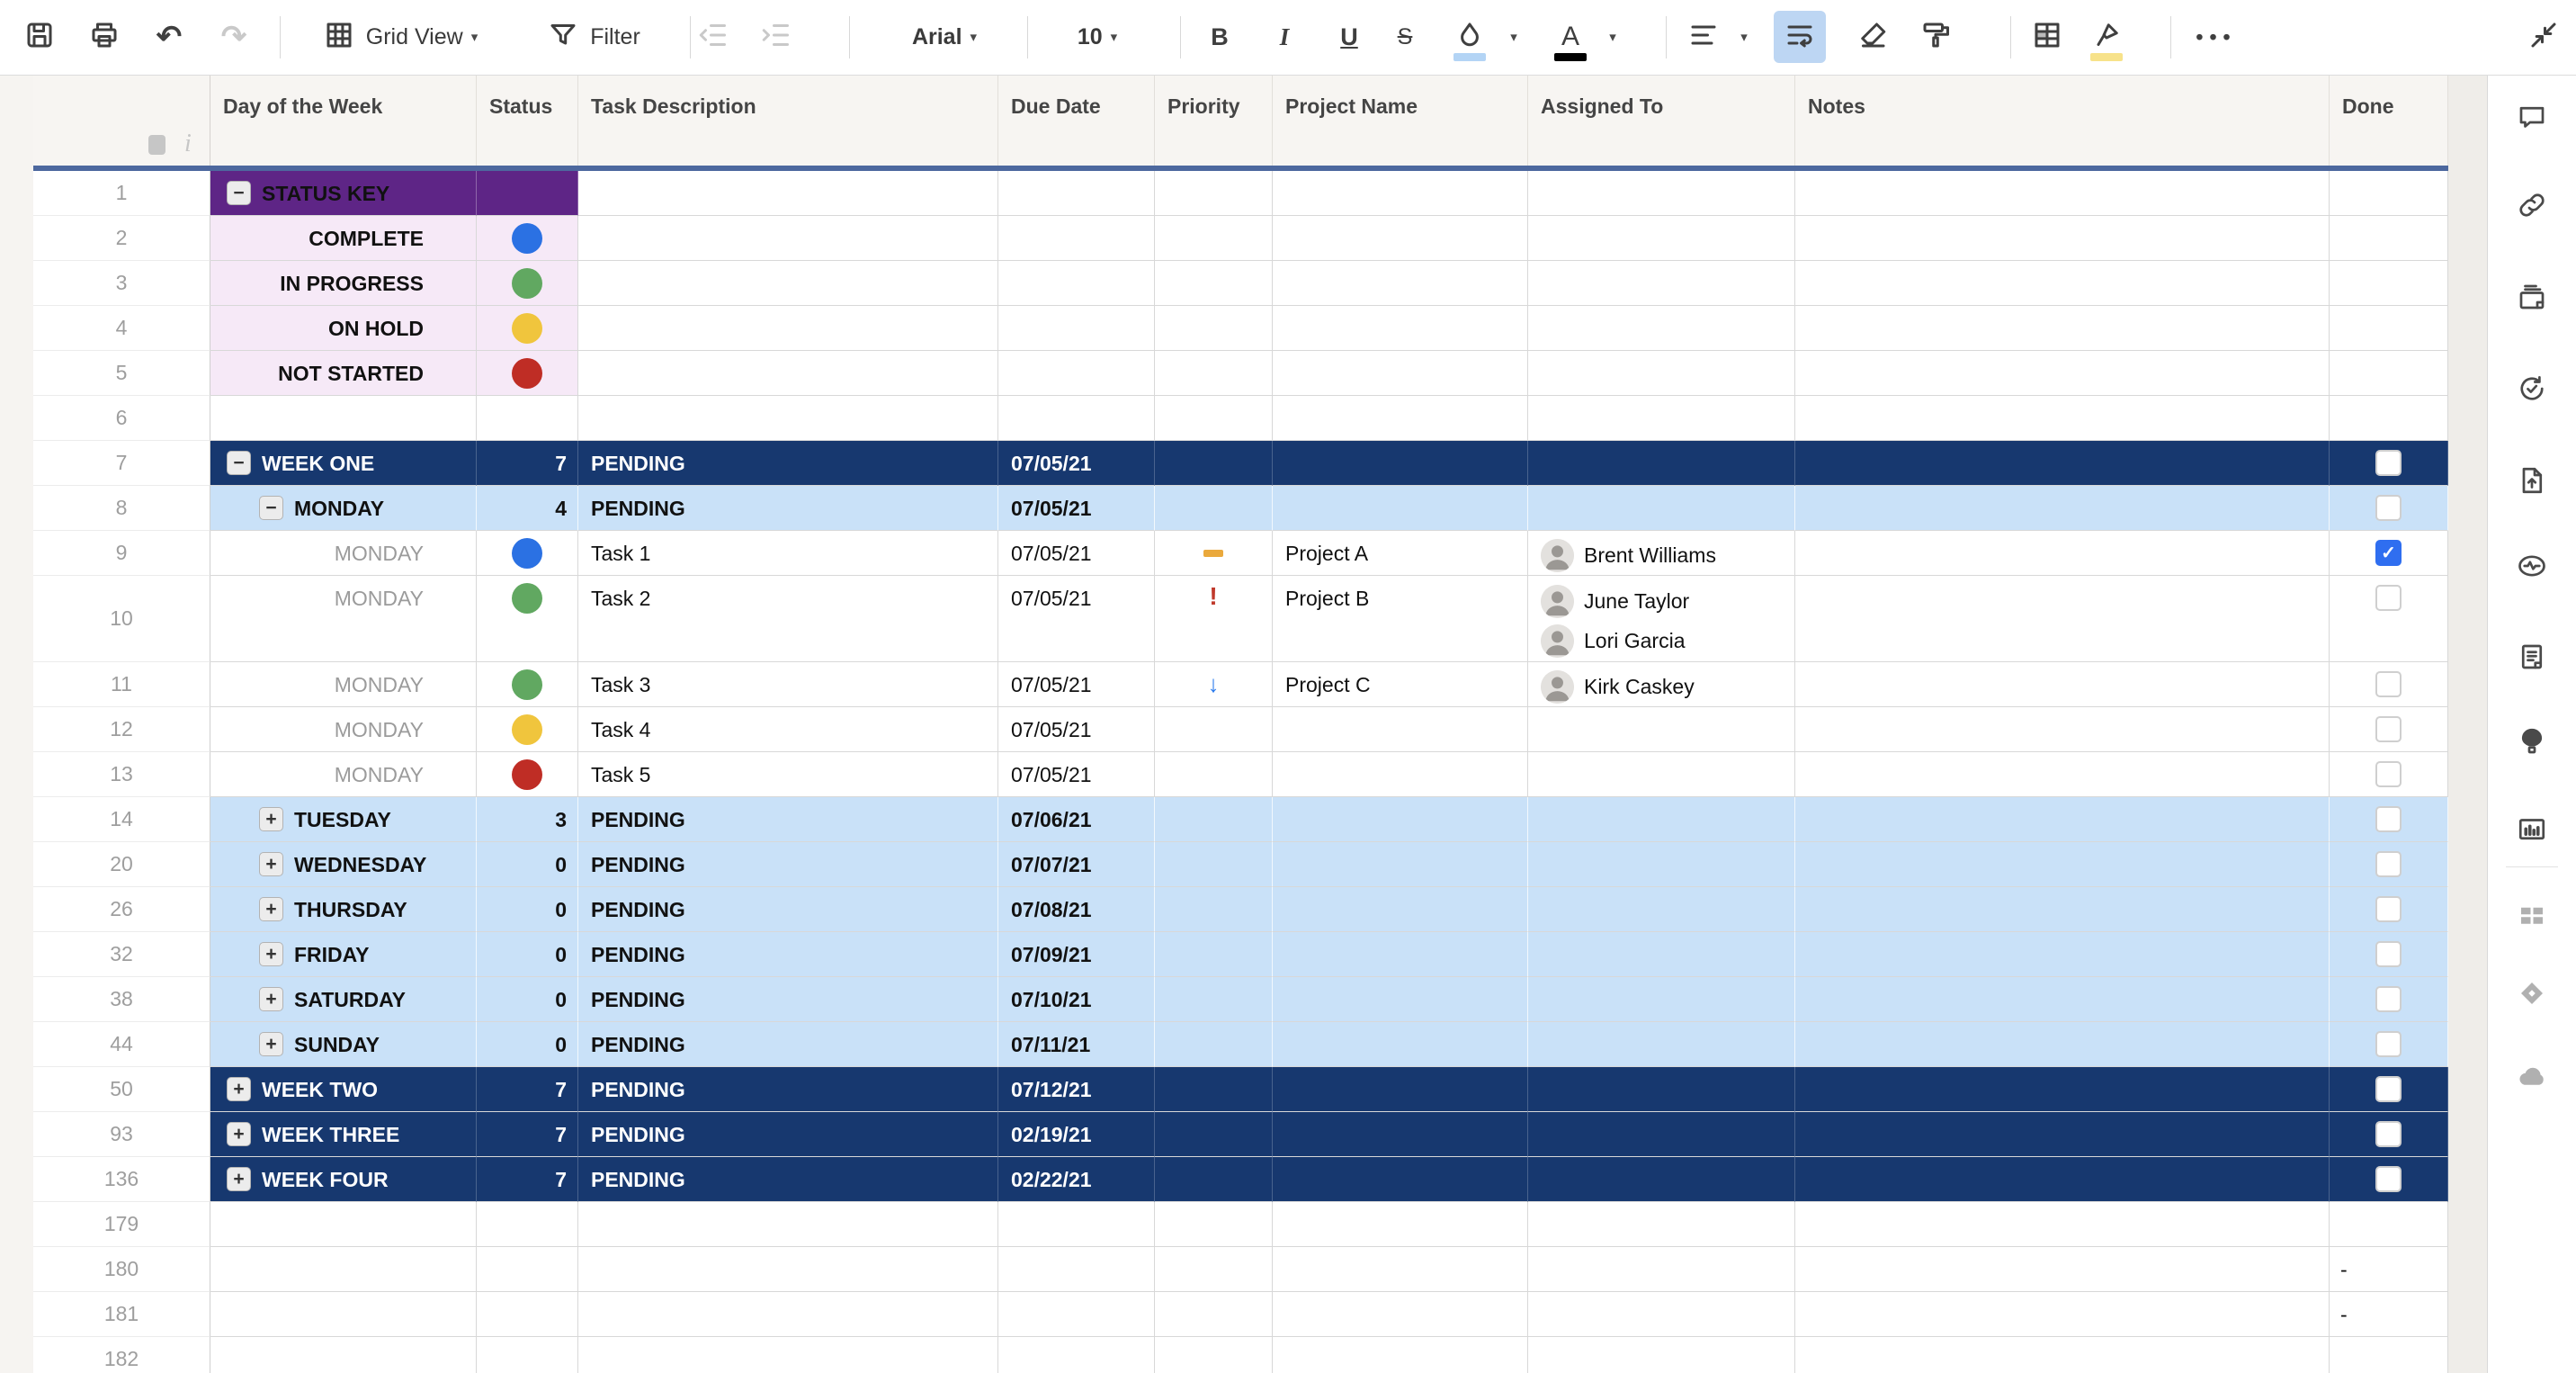 The width and height of the screenshot is (2576, 1373). I want to click on cell-day: + WEEK THREE, so click(343, 1134).